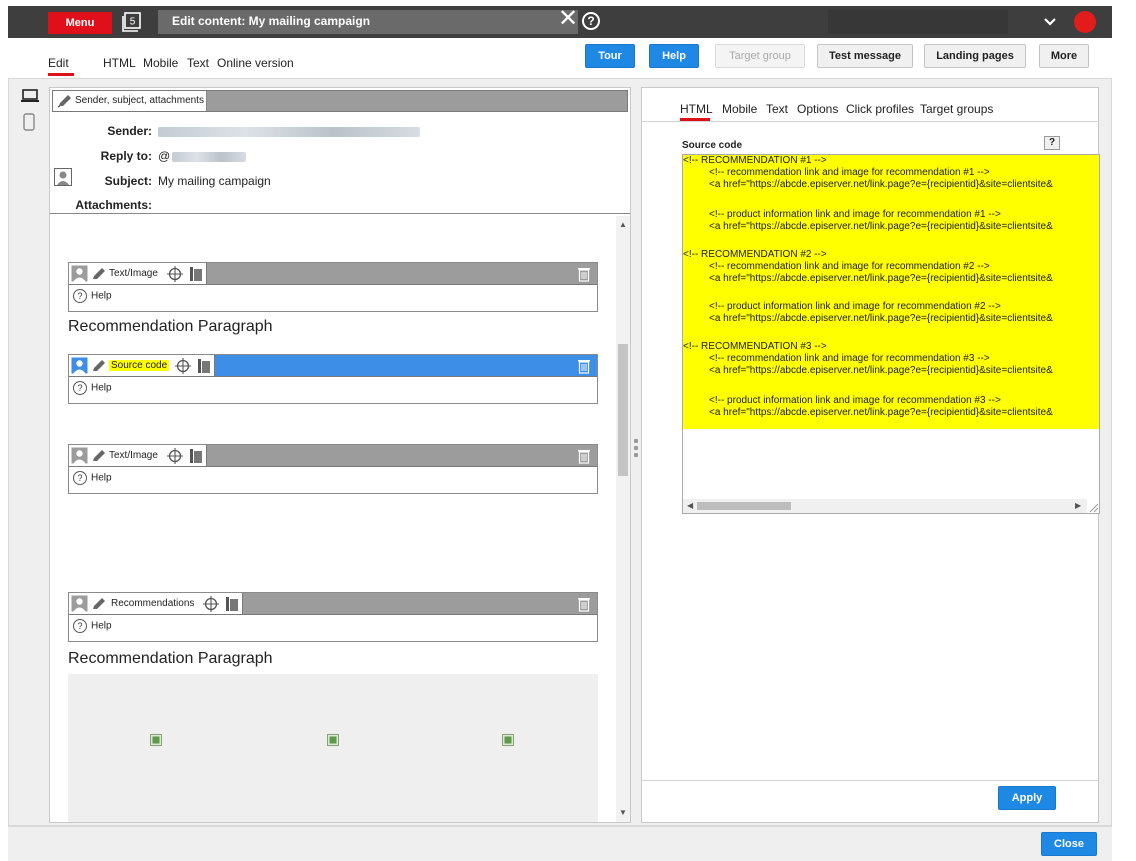 This screenshot has width=1136, height=861. I want to click on chevron-down-icon, so click(1050, 22).